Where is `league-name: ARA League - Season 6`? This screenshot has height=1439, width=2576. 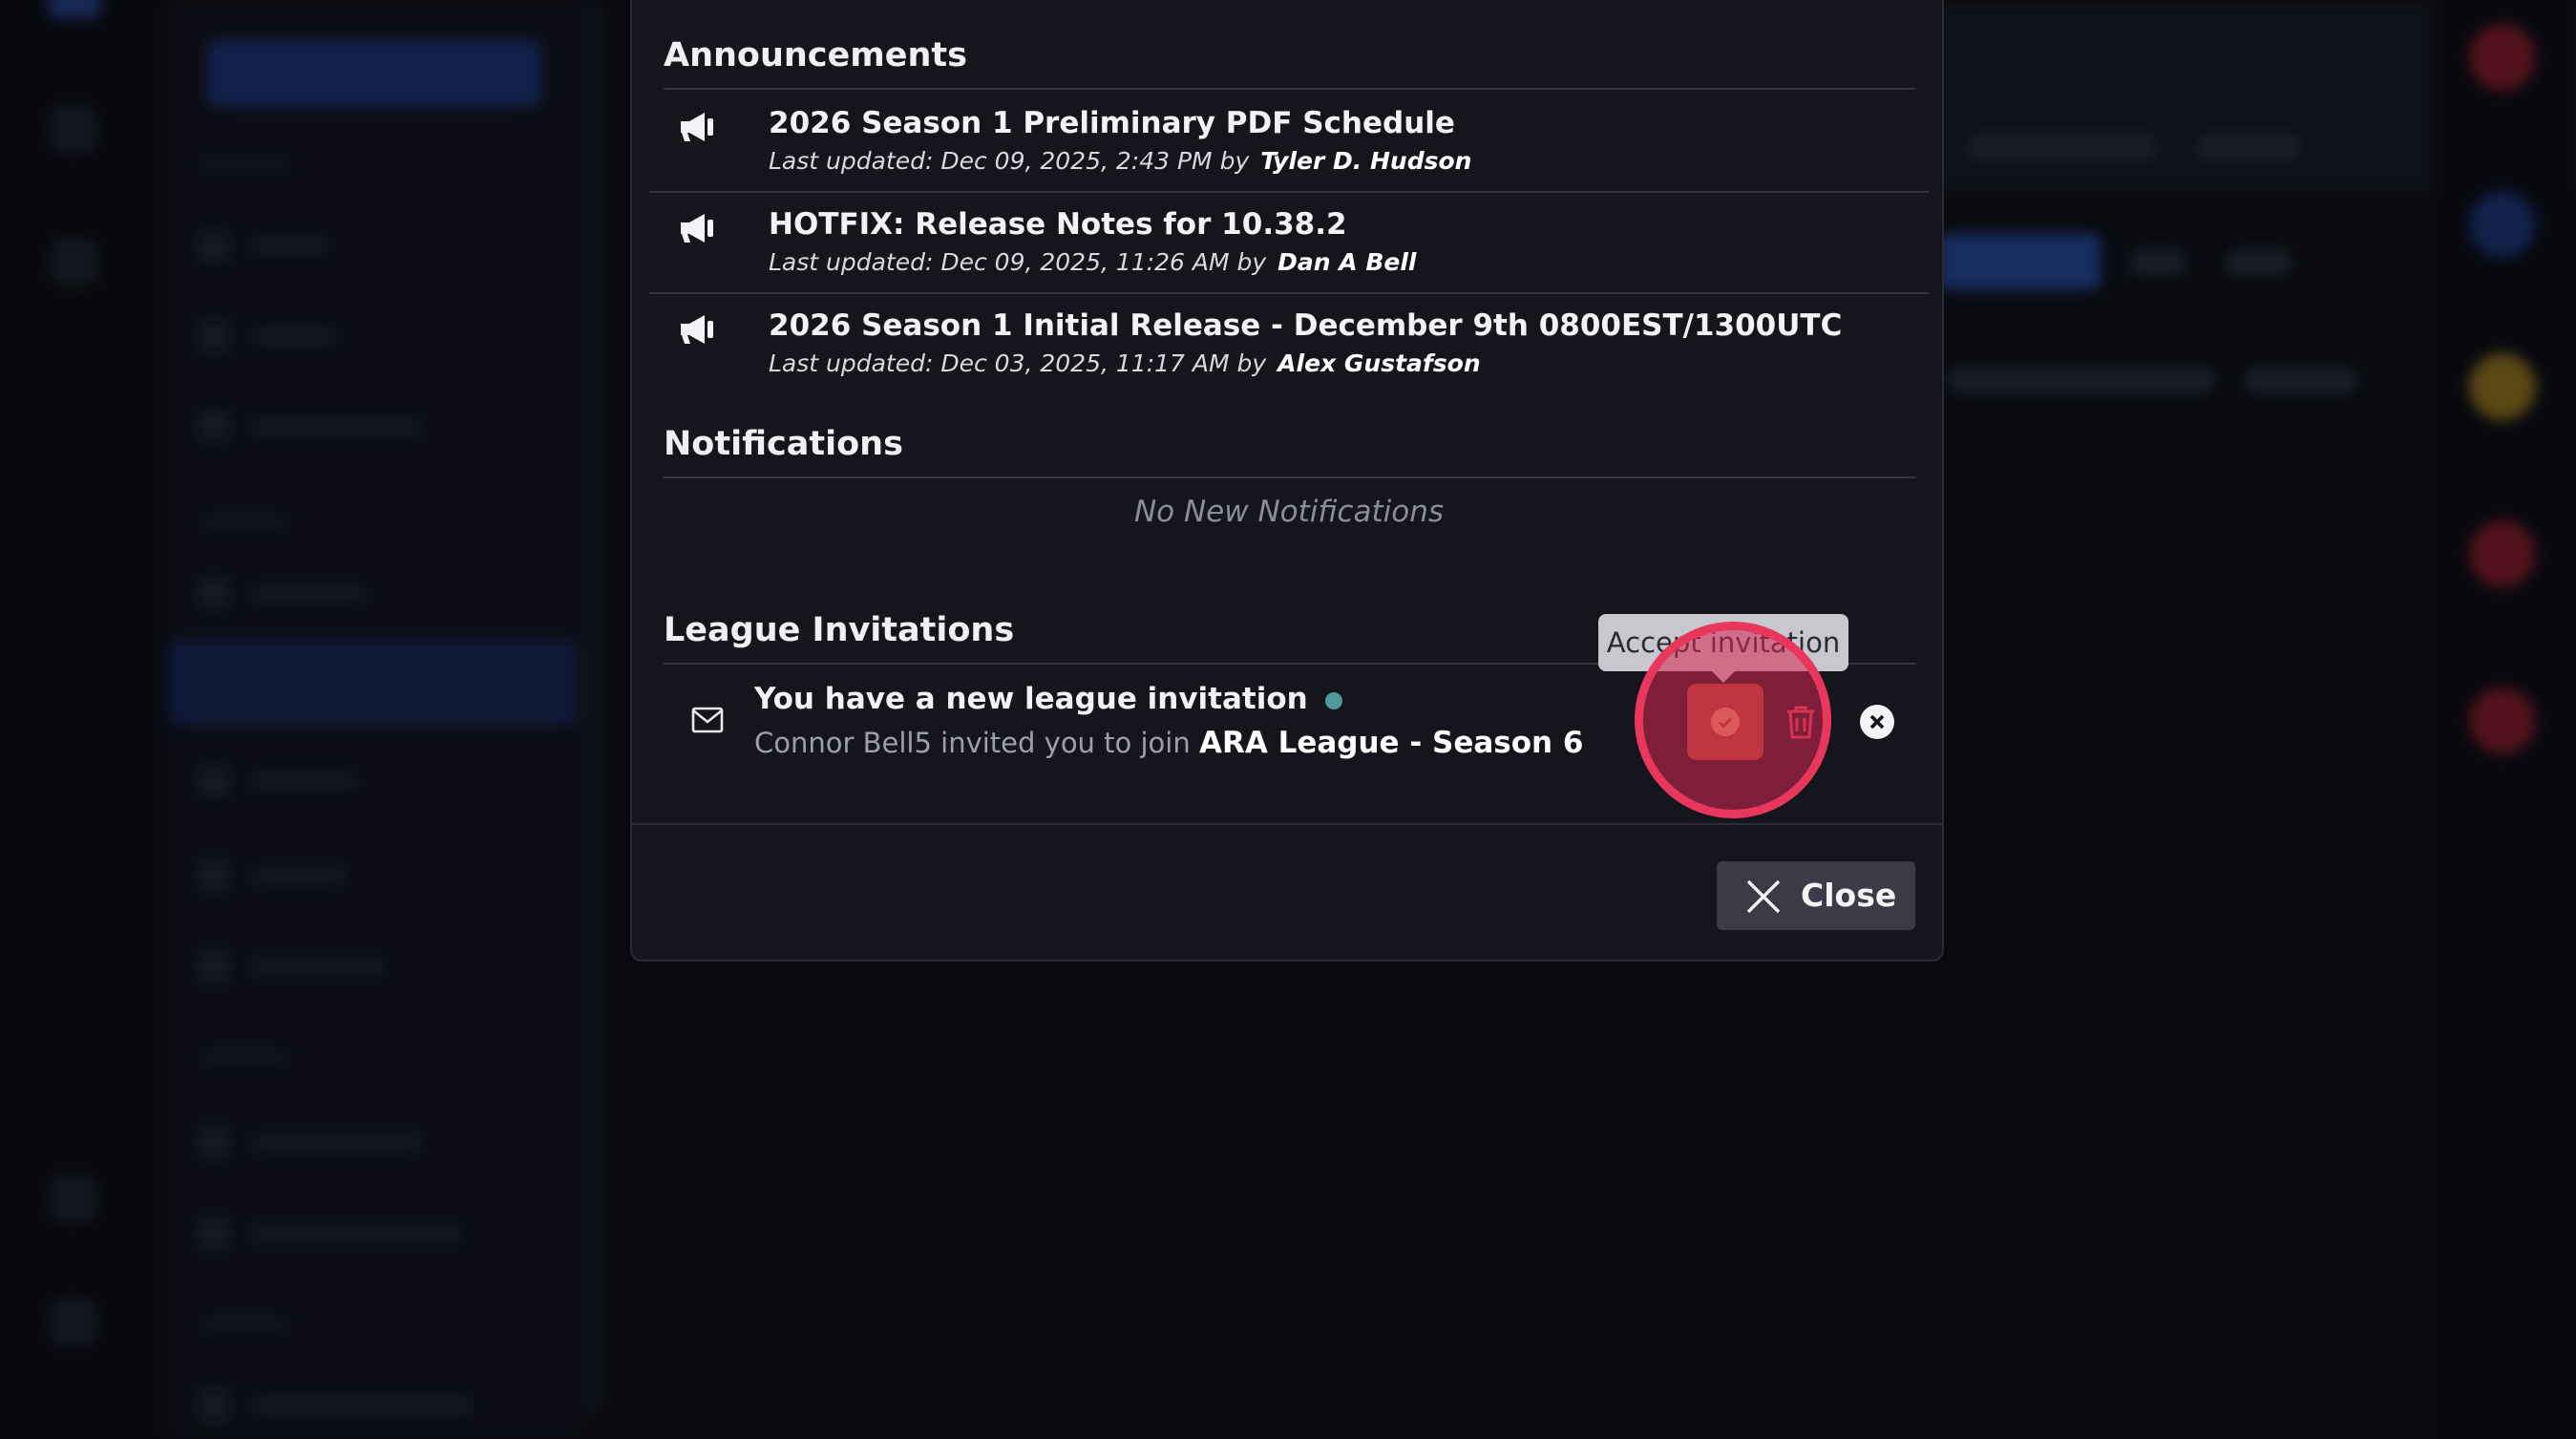 league-name: ARA League - Season 6 is located at coordinates (1391, 743).